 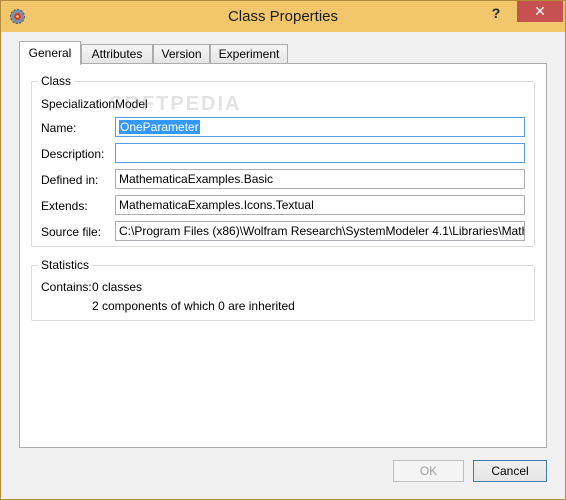 What do you see at coordinates (181, 54) in the screenshot?
I see `tab-version: Version` at bounding box center [181, 54].